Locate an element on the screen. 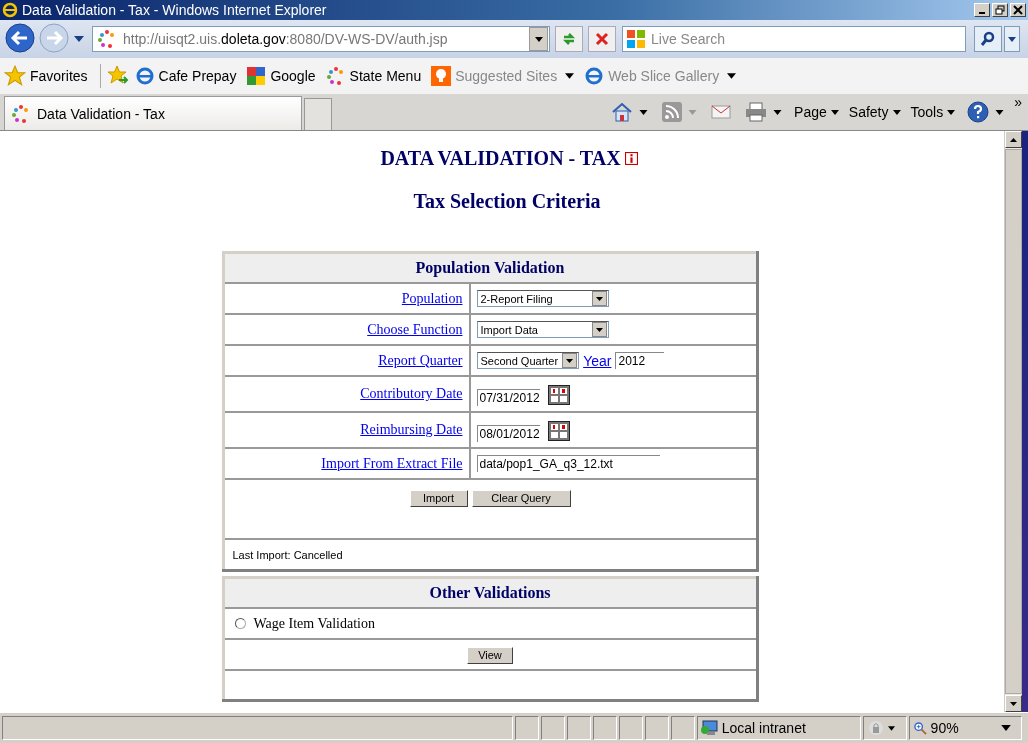  address-field: http://uisqt2.uis.doleta.gov:8080/DV-WS-DV/auth.jsp is located at coordinates (321, 39).